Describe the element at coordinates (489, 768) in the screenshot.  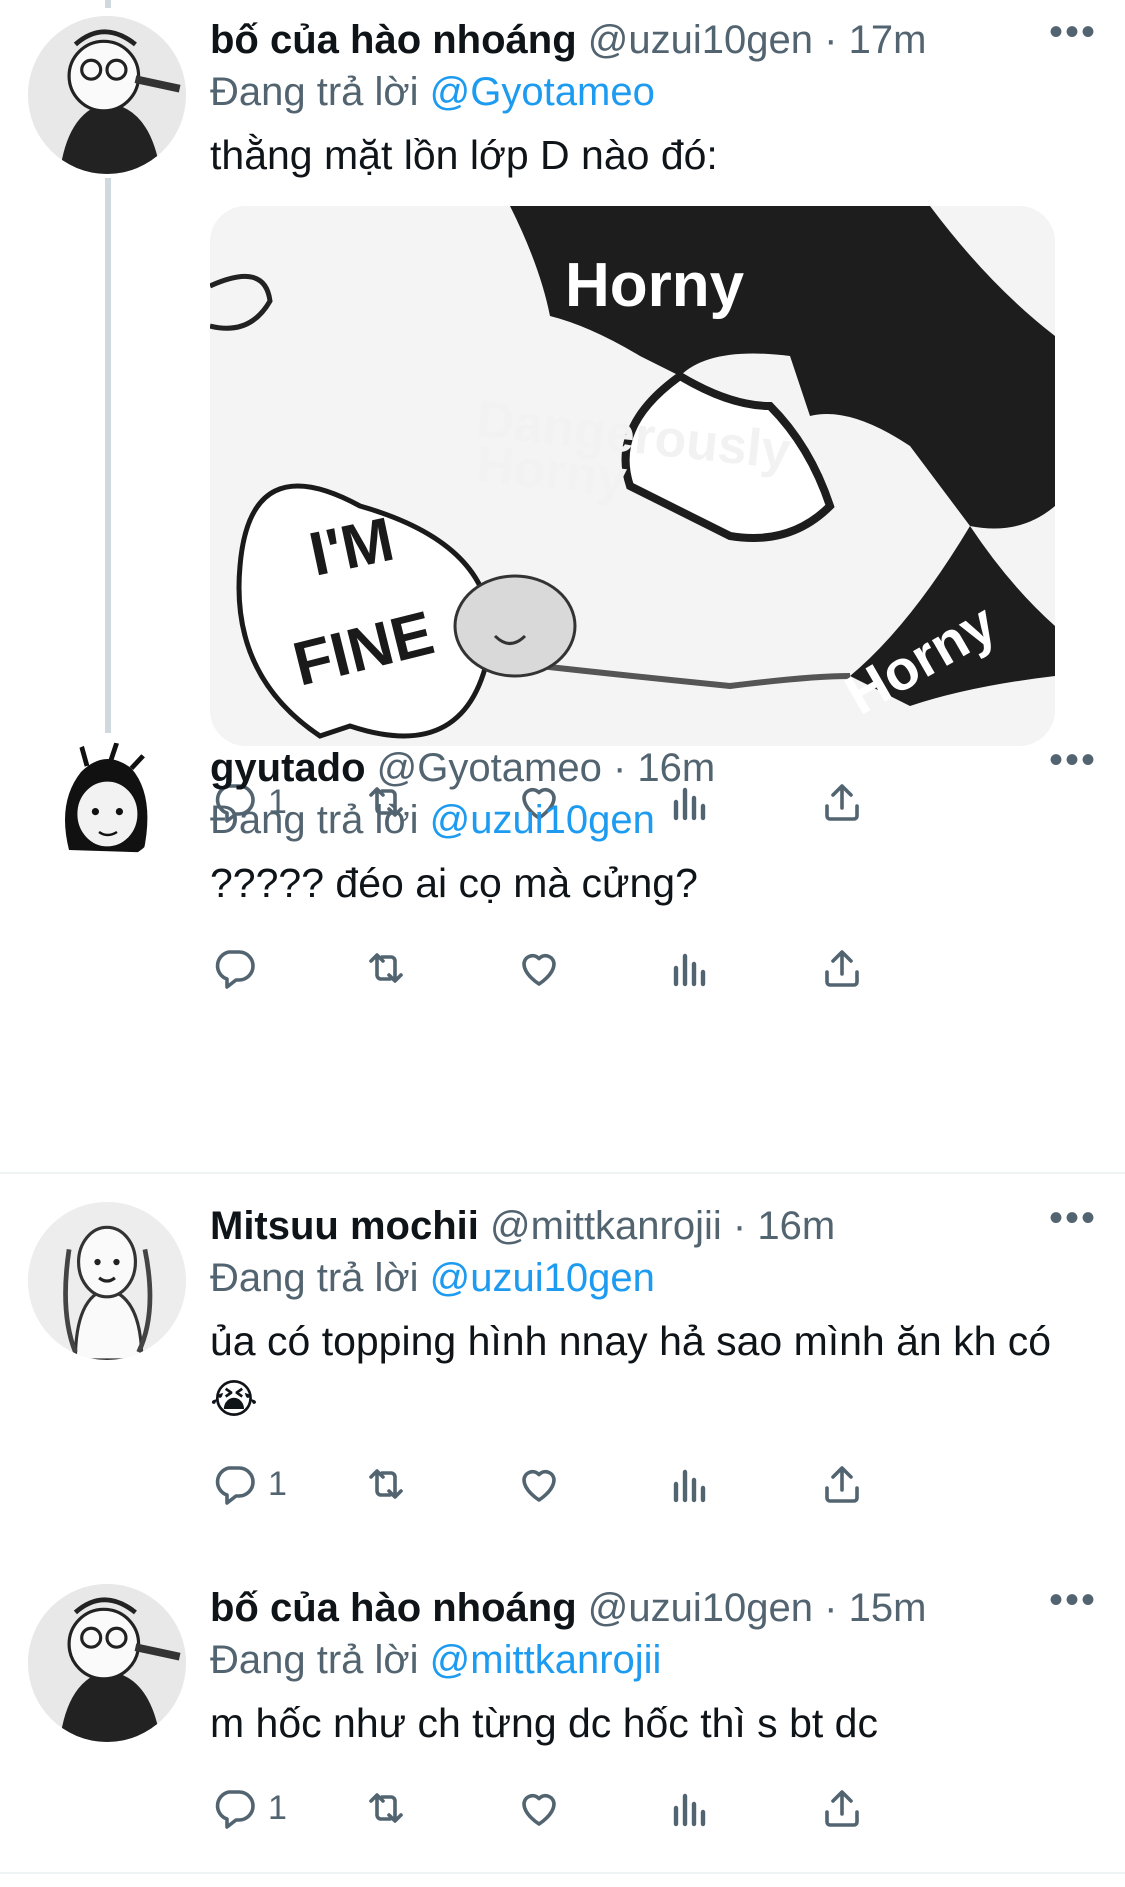
I see `username: @Gyotameo` at that location.